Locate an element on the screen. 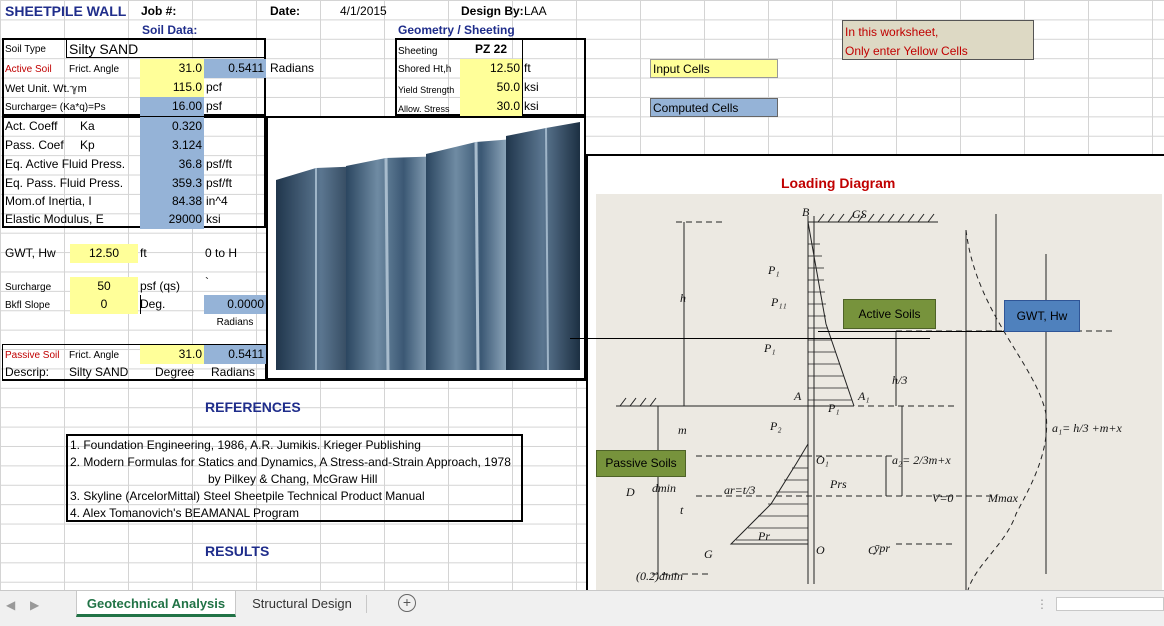 This screenshot has width=1164, height=626. descrip-label: Descrip: is located at coordinates (27, 372).